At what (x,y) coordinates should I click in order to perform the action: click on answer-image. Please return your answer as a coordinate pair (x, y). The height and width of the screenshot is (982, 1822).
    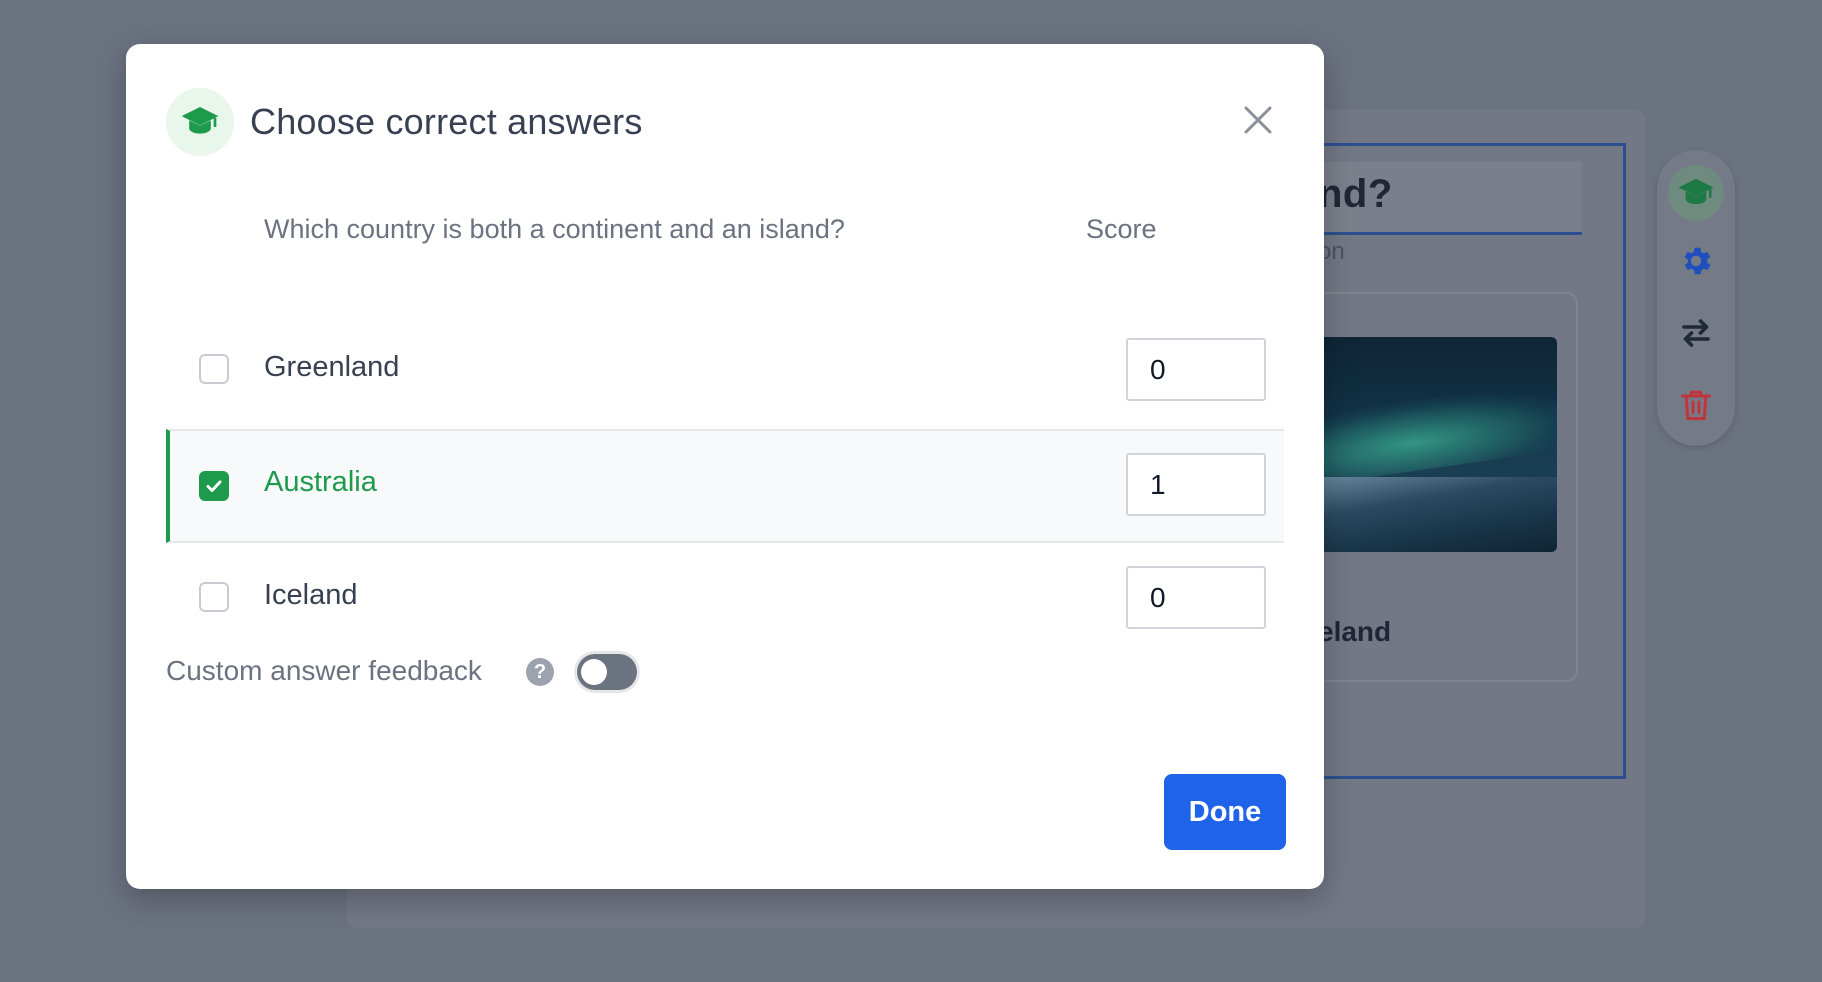
    Looking at the image, I should click on (1433, 444).